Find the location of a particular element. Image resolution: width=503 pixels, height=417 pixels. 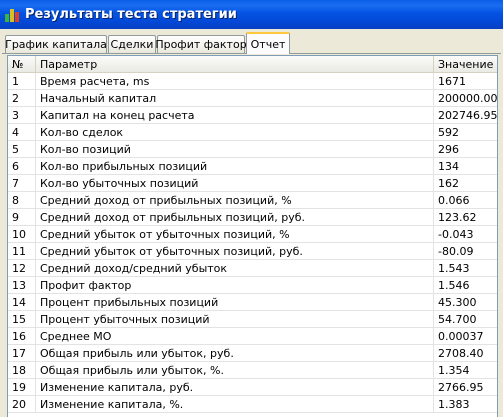

bar-chart-icon is located at coordinates (12, 14).